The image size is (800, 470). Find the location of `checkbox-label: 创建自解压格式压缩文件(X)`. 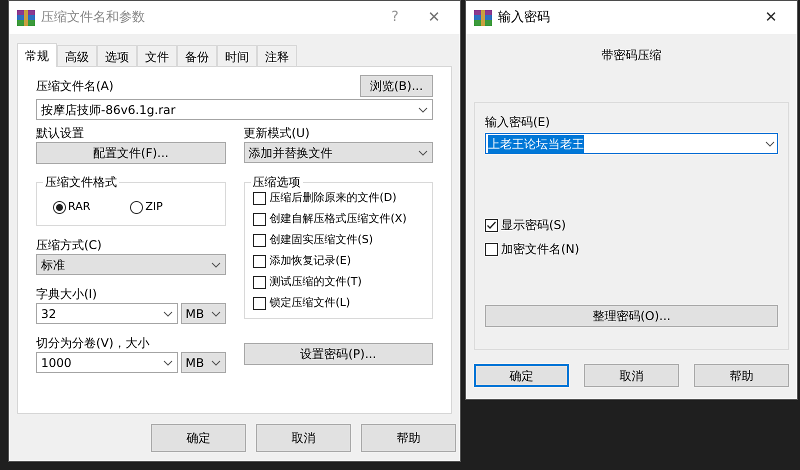

checkbox-label: 创建自解压格式压缩文件(X) is located at coordinates (338, 219).